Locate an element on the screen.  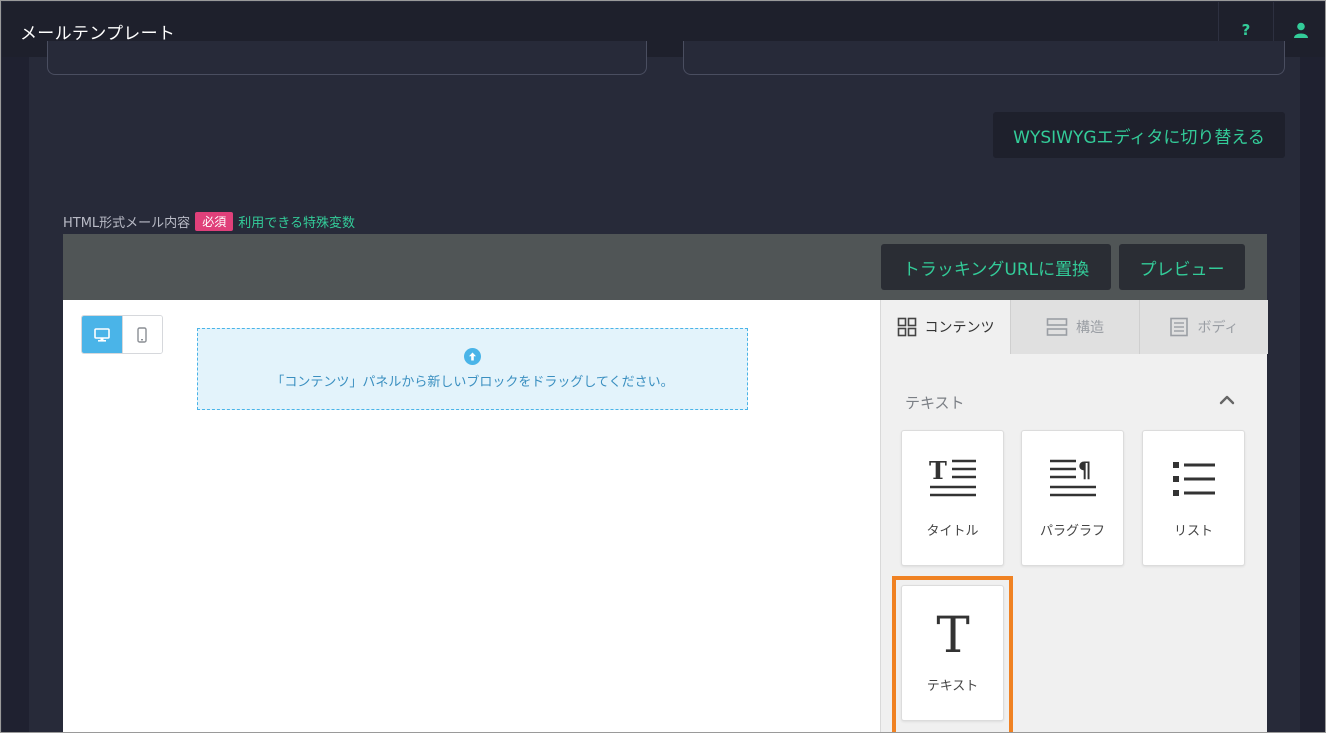
required-badge: 必須 is located at coordinates (214, 221).